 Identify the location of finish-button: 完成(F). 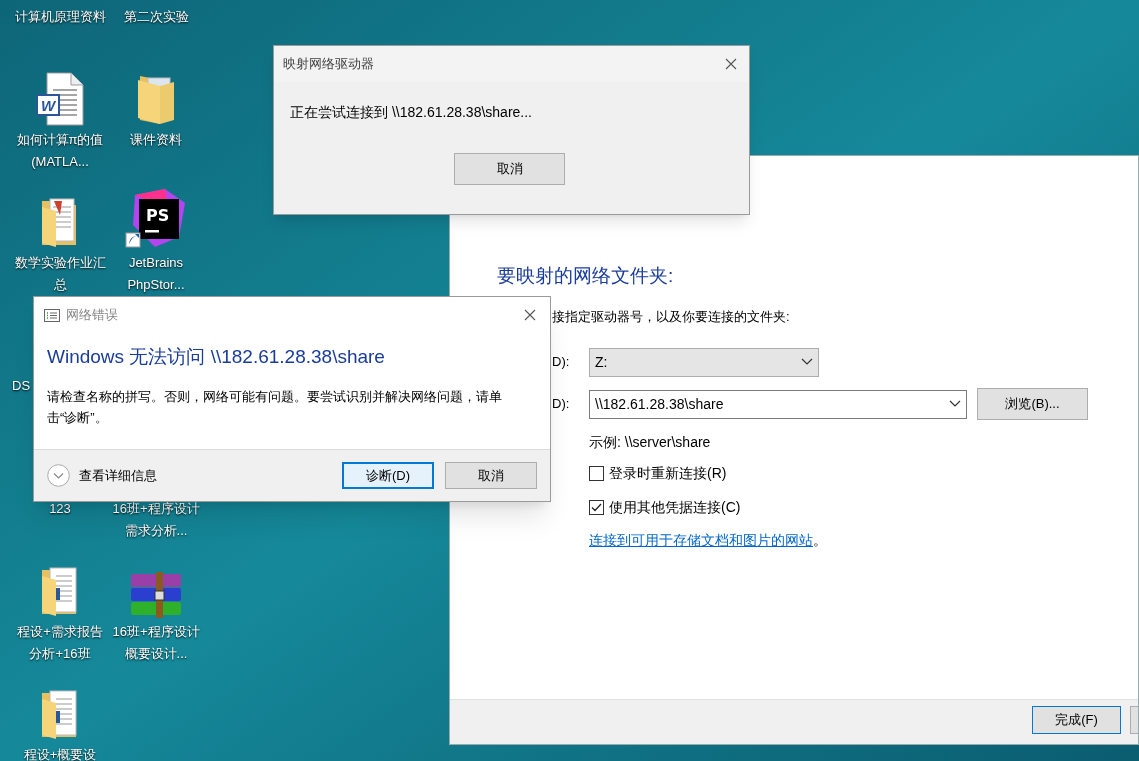
(1077, 720).